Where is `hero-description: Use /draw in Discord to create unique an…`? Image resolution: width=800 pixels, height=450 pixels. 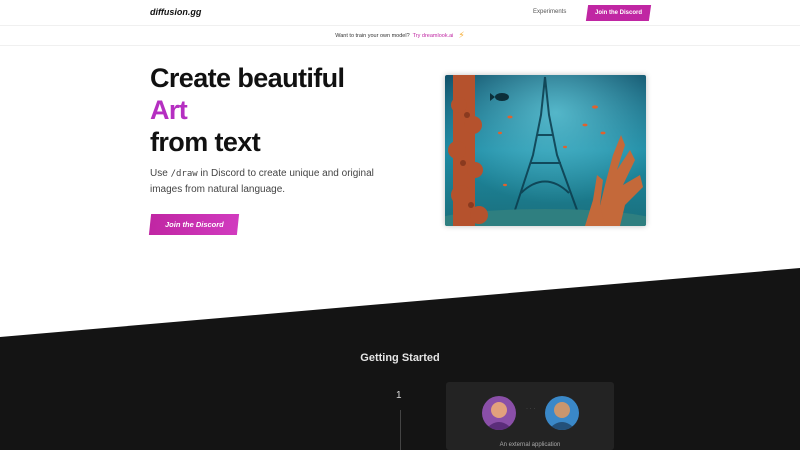
hero-description: Use /draw in Discord to create unique an… is located at coordinates (265, 182).